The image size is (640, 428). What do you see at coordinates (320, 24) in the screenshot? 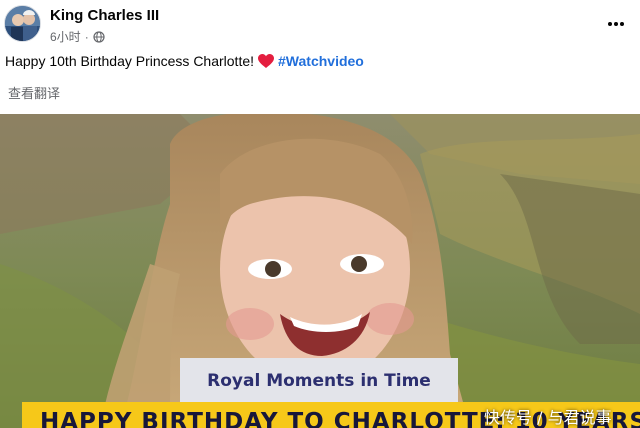
I see `post-header: King Charles III 6小时 ·` at bounding box center [320, 24].